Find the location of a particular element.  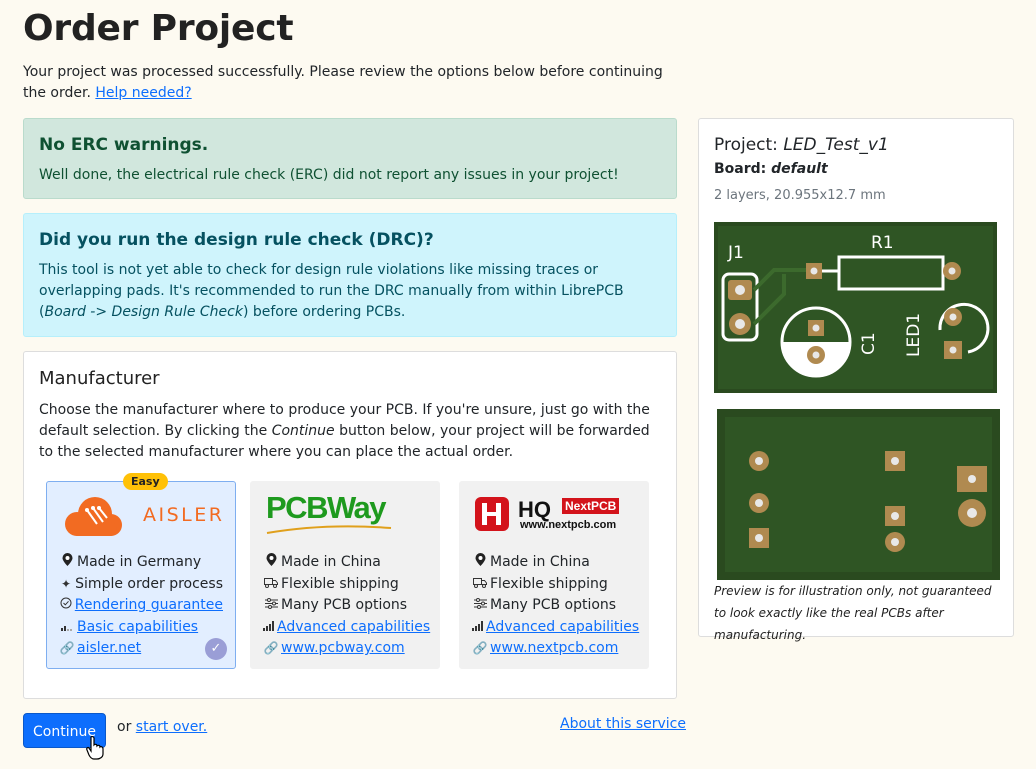

nextpcb-website-link: www.nextpcb.com is located at coordinates (554, 649).